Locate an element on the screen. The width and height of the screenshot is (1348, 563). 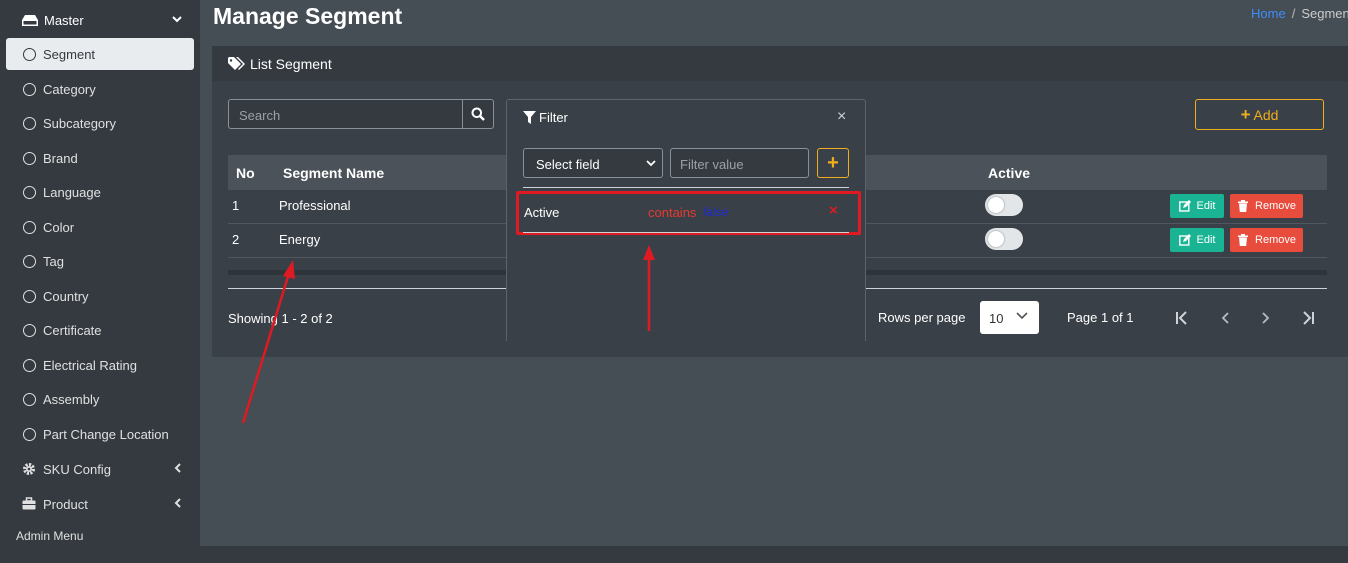
filter-field-select: Select field is located at coordinates (593, 163).